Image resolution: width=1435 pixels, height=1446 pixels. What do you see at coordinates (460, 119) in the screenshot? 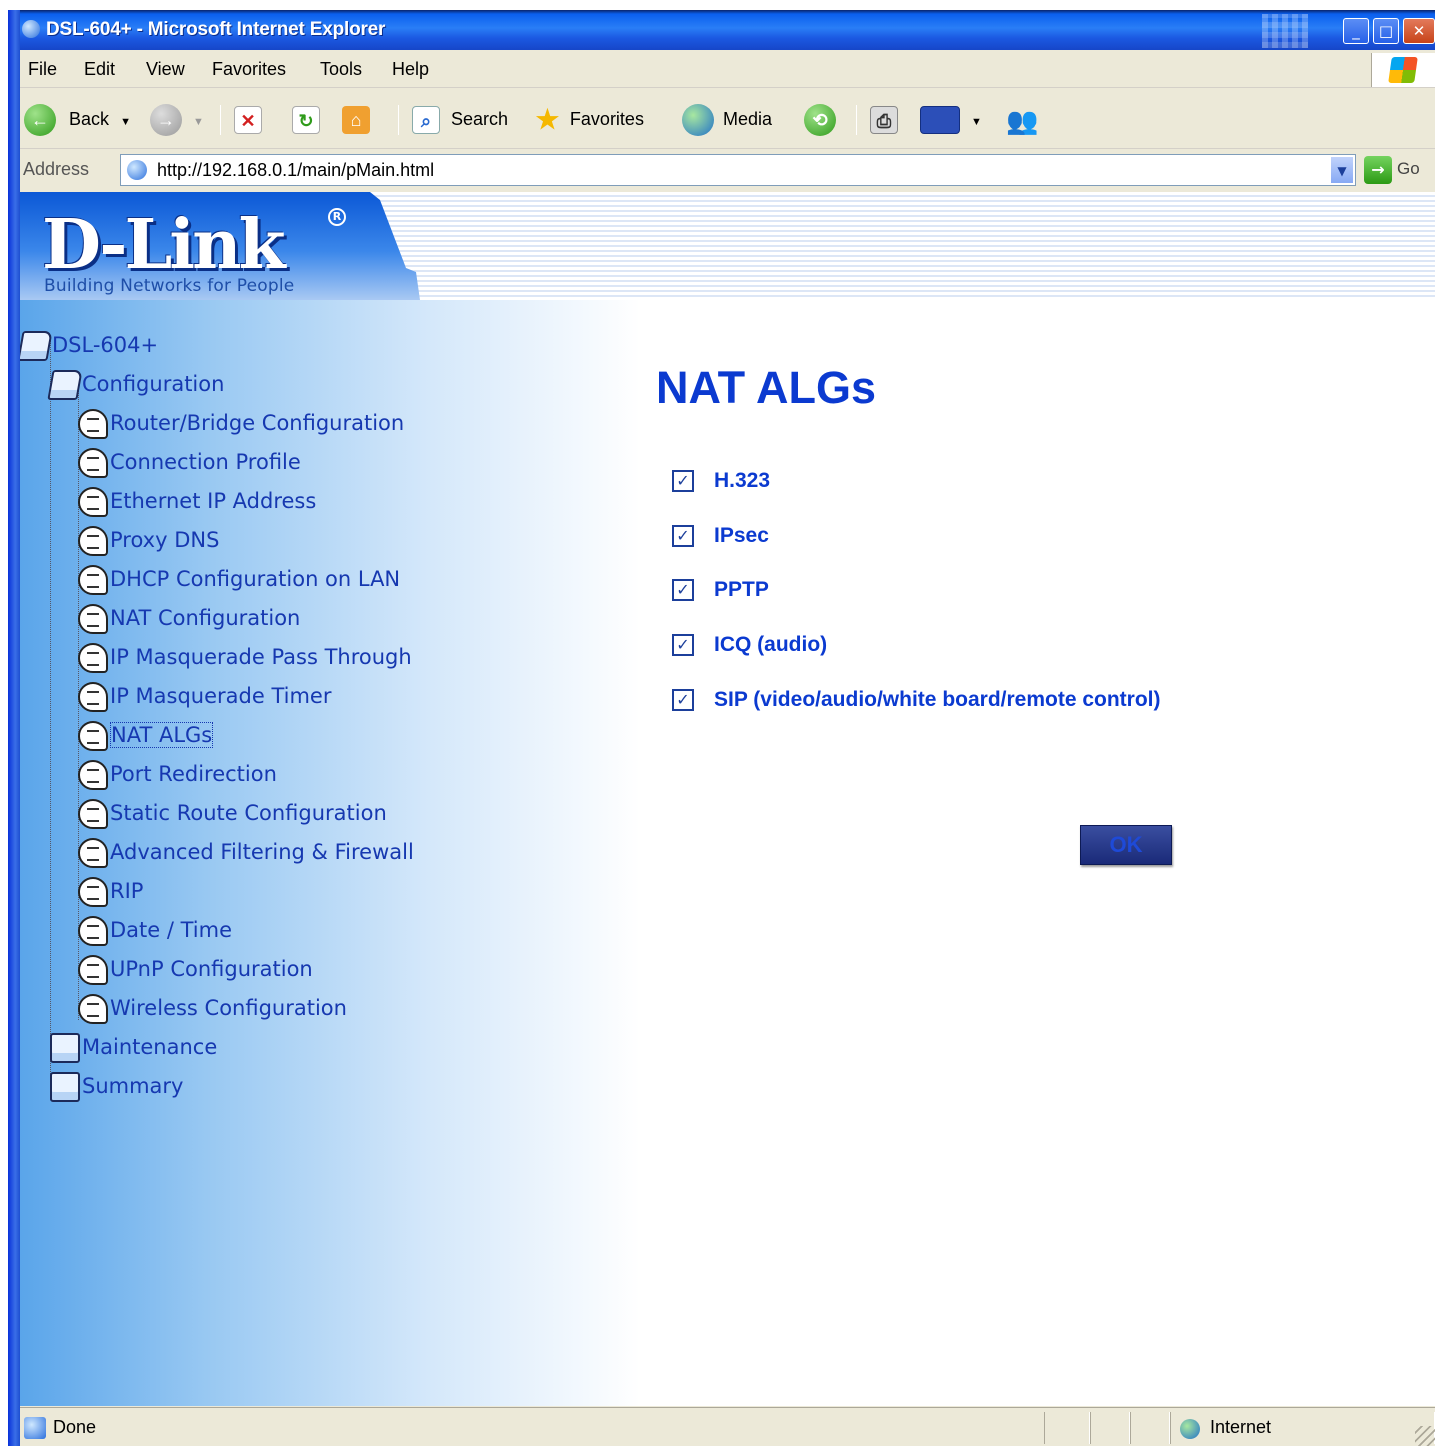
I see `search-button: ⌕ Search` at bounding box center [460, 119].